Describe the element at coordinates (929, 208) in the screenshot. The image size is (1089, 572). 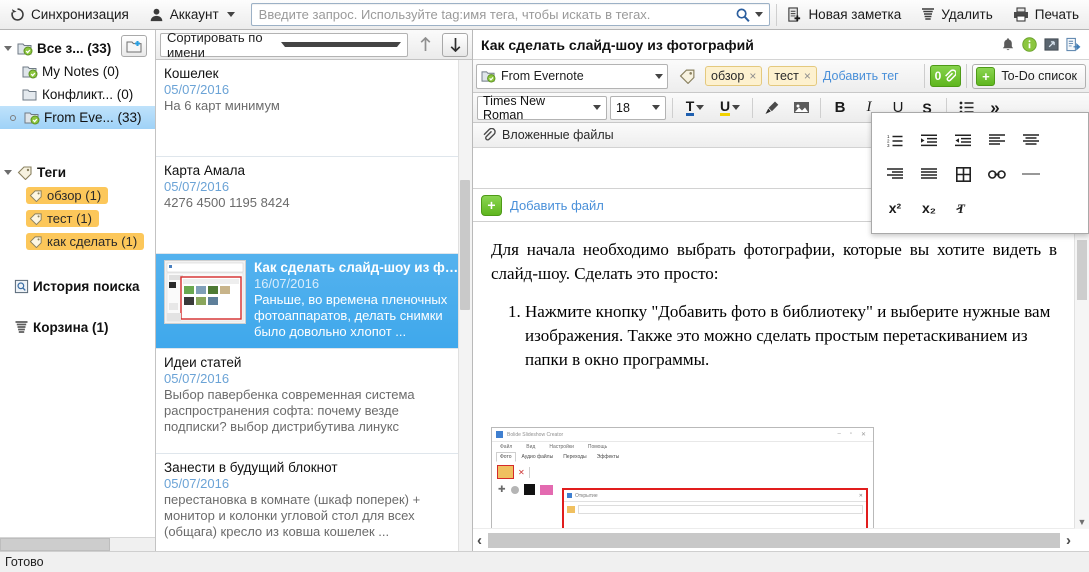
I see `subscript-button: x₂` at that location.